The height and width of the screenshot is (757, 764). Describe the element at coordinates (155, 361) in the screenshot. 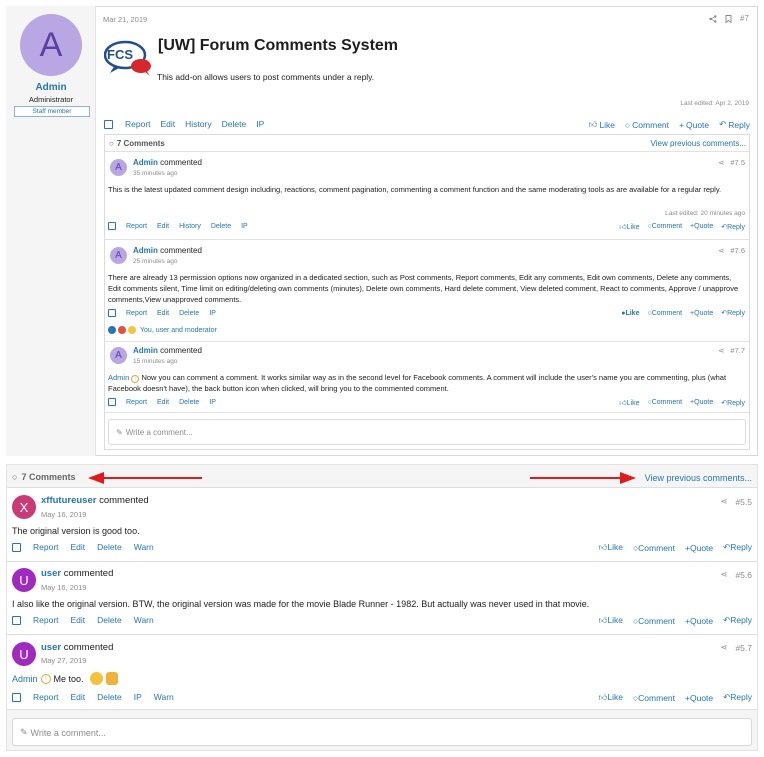

I see `comment-time: 15 minutes ago` at that location.